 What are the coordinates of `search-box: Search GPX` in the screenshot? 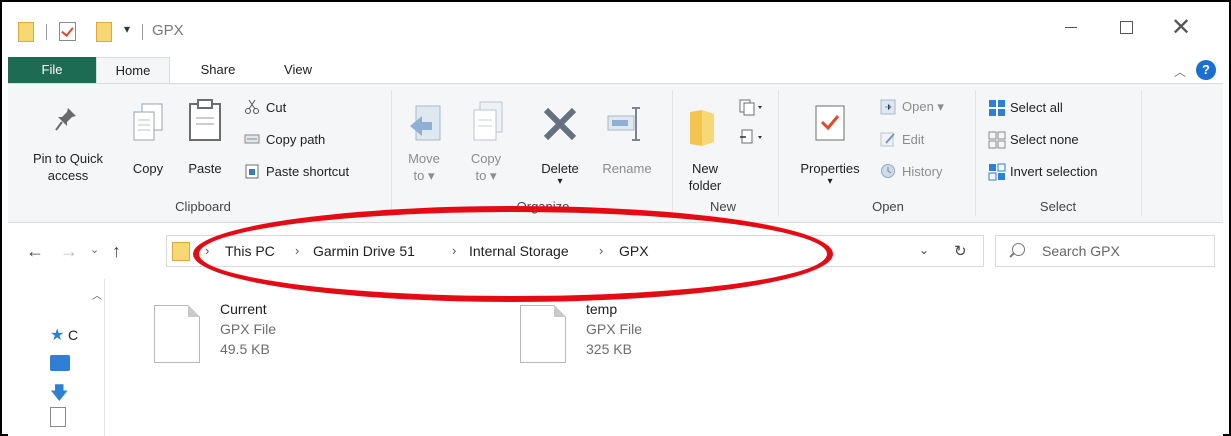 It's located at (1105, 251).